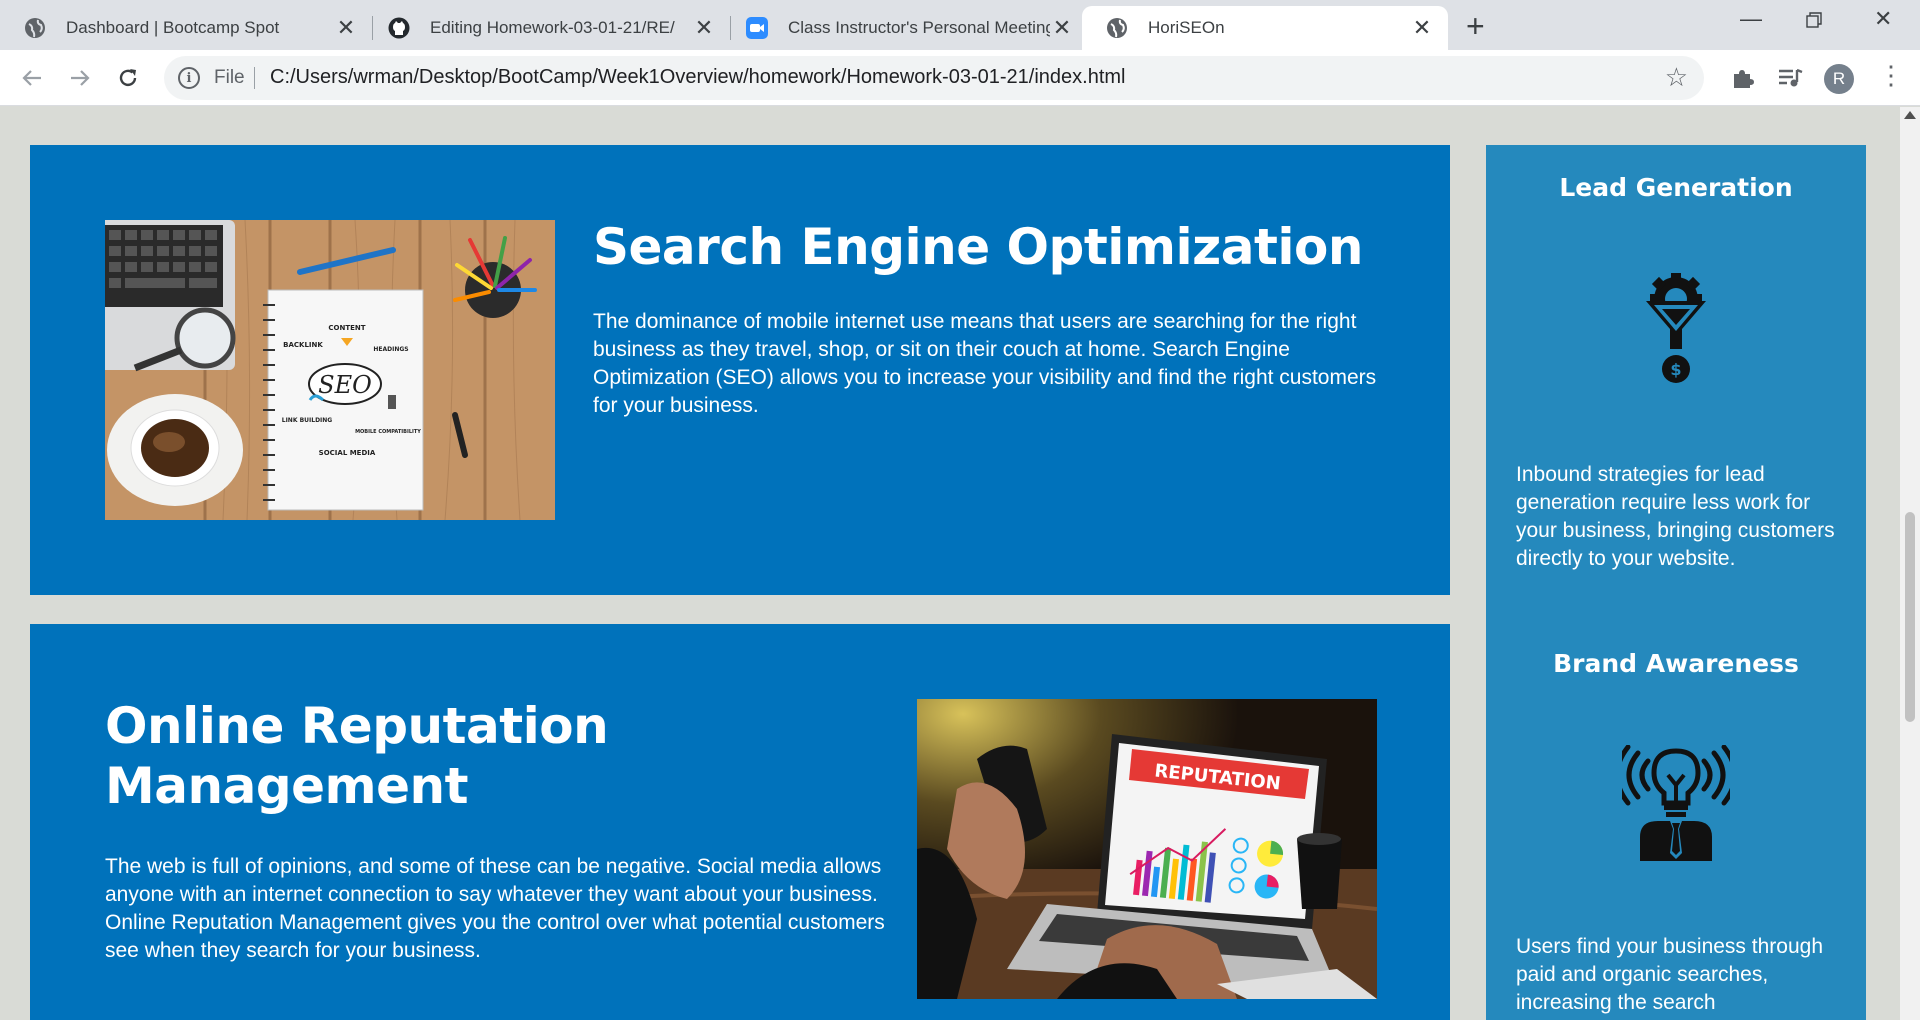 This screenshot has height=1020, width=1920. What do you see at coordinates (1676, 329) in the screenshot?
I see `lead-funnel-icon: $` at bounding box center [1676, 329].